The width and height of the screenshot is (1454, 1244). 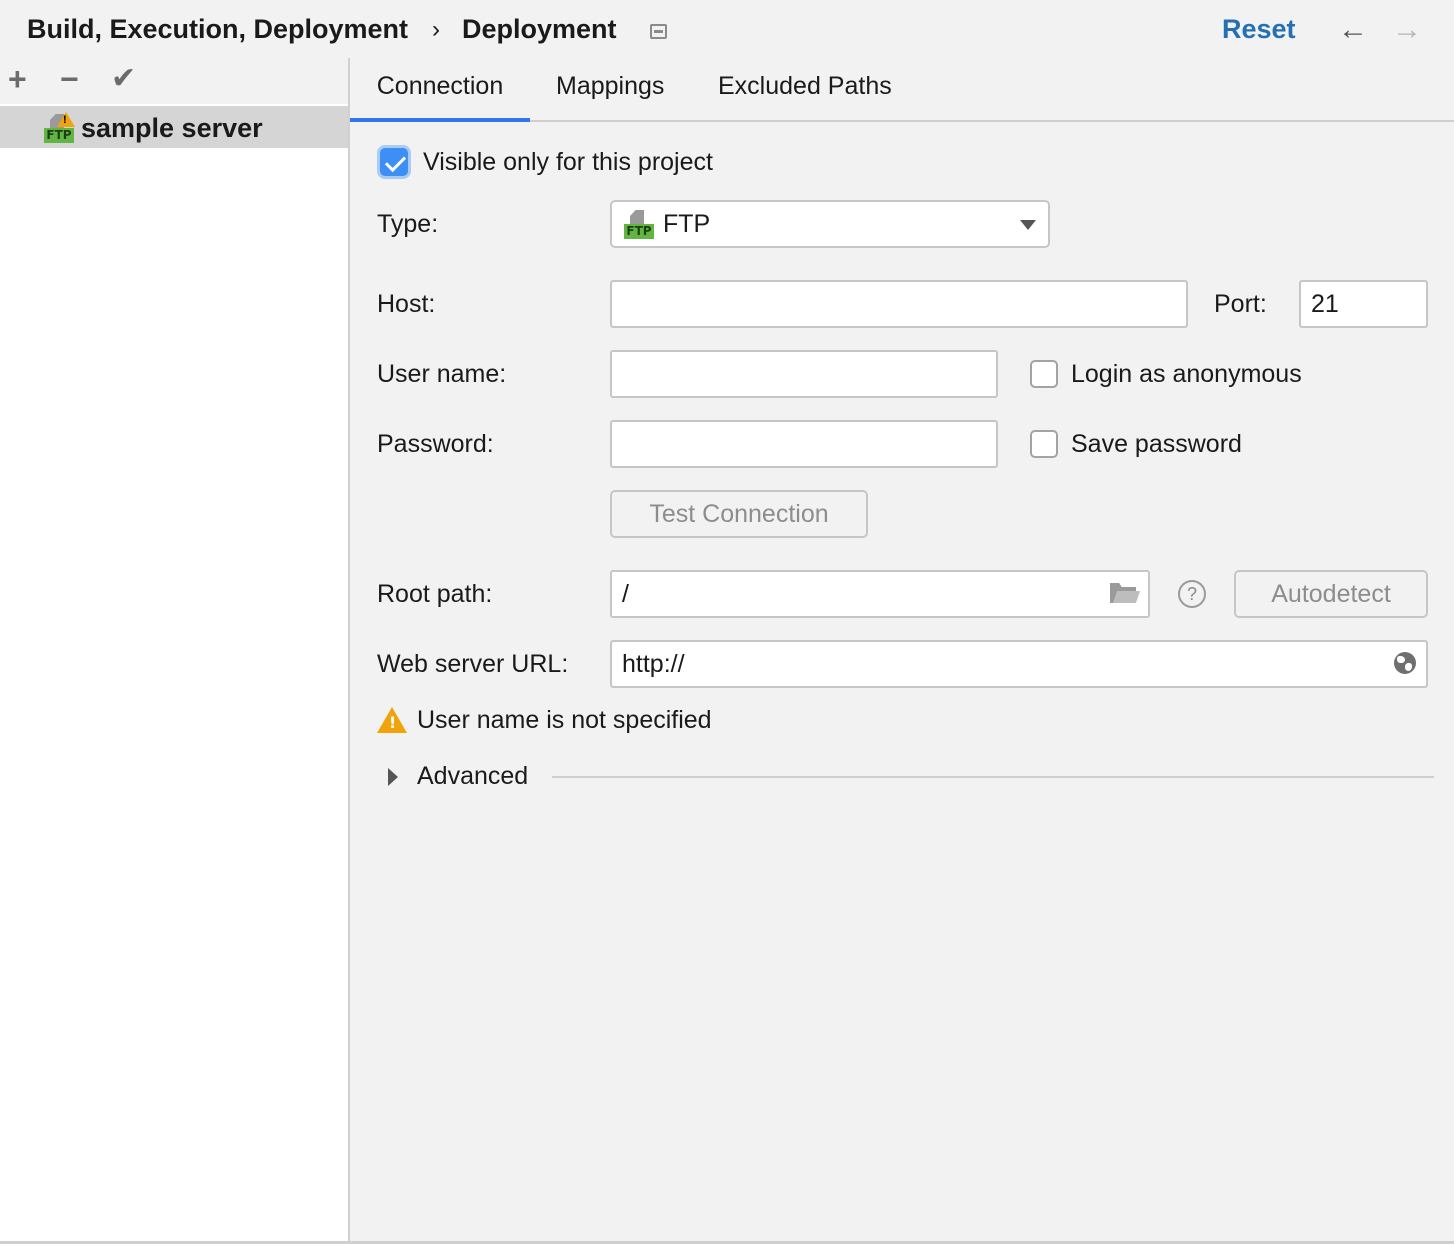 What do you see at coordinates (17, 79) in the screenshot?
I see `add-server-button: +` at bounding box center [17, 79].